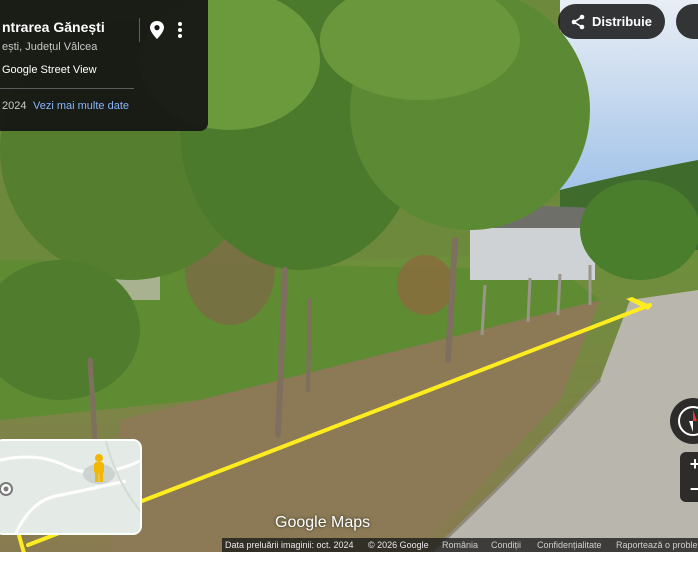 The height and width of the screenshot is (563, 698). Describe the element at coordinates (688, 421) in the screenshot. I see `compass-icon` at that location.